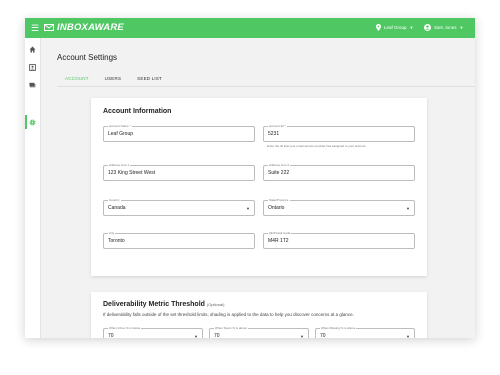  What do you see at coordinates (121, 134) in the screenshot?
I see `account-name-value: Leaf Group` at bounding box center [121, 134].